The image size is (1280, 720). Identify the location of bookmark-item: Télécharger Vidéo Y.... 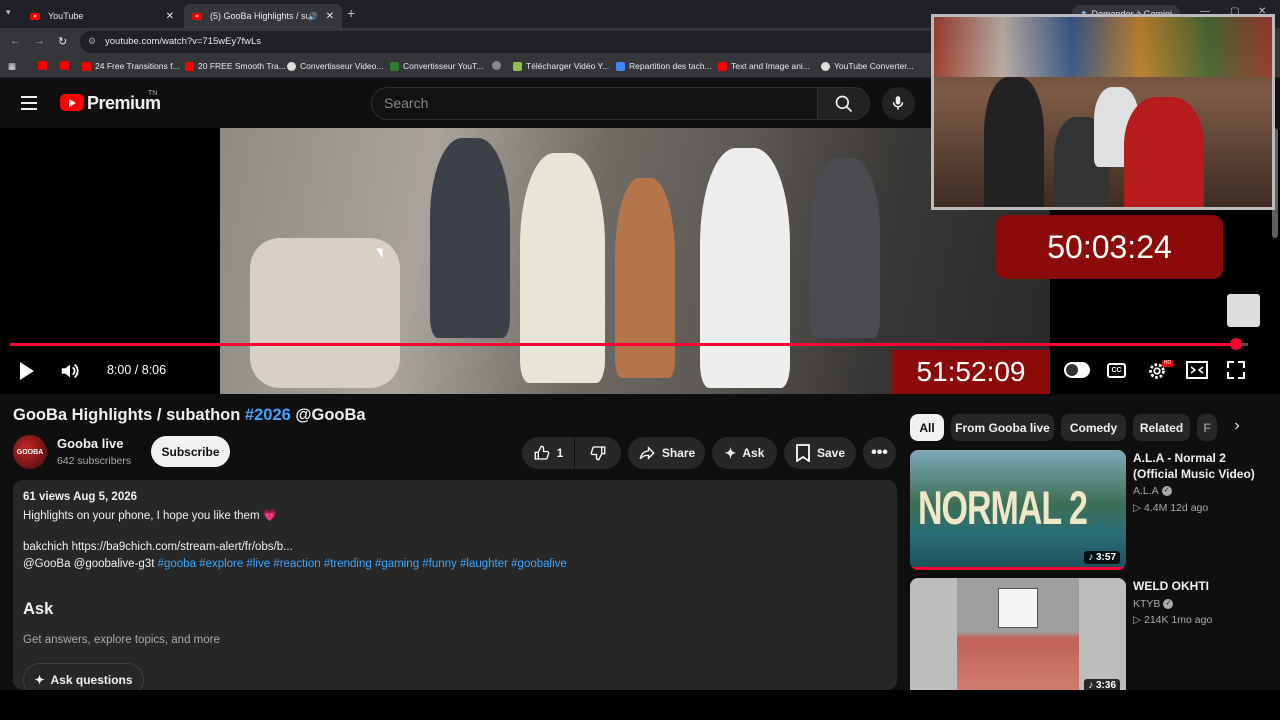
(561, 66).